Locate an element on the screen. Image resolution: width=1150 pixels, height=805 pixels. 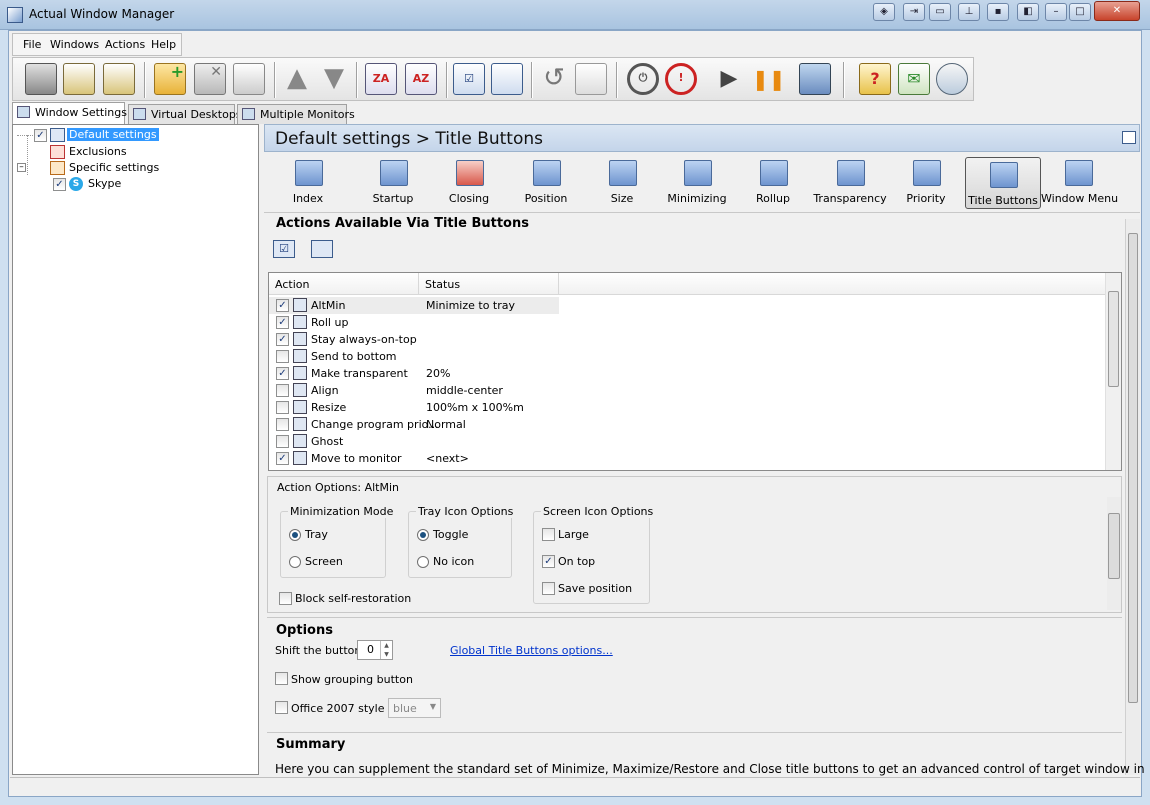
list-item: Align middle-center is located at coordinates (688, 390).